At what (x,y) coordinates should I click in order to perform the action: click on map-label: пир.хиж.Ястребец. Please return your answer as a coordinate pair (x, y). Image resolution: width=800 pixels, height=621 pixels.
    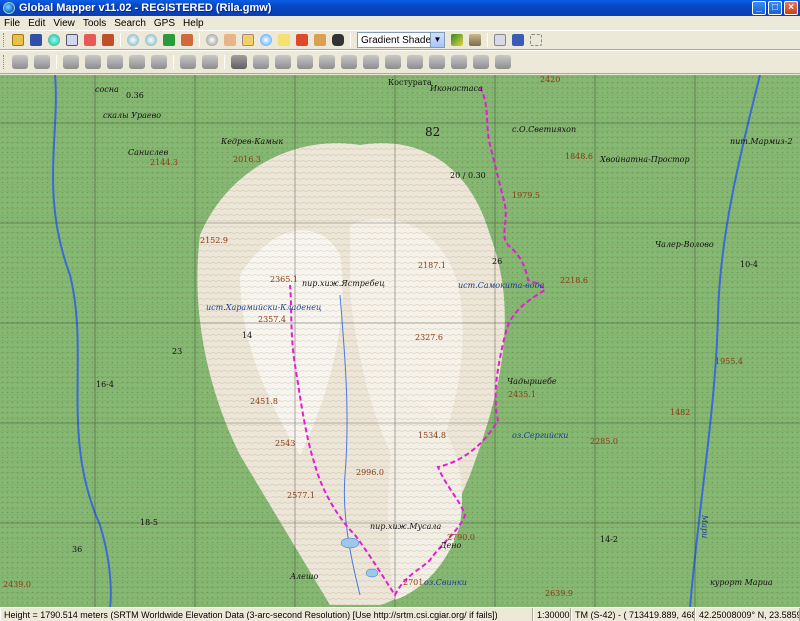
    Looking at the image, I should click on (343, 283).